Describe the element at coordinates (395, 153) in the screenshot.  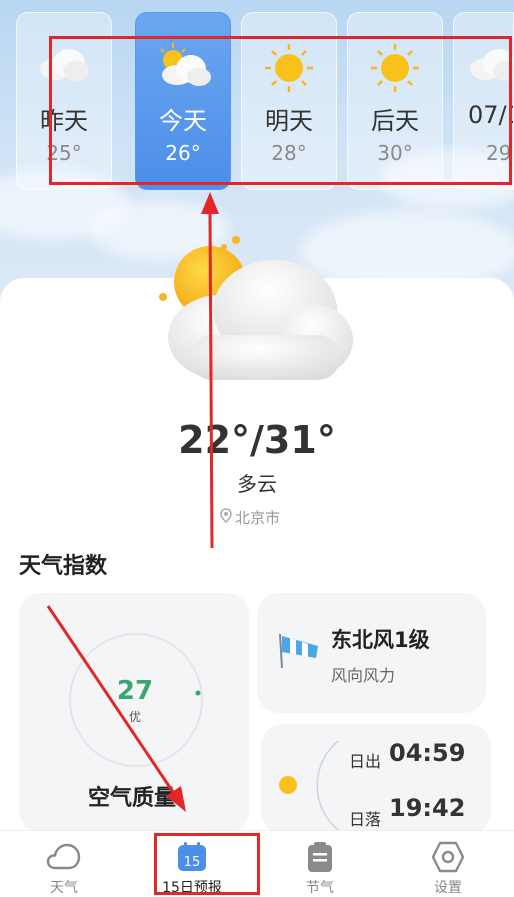
I see `day-temp: 30°` at that location.